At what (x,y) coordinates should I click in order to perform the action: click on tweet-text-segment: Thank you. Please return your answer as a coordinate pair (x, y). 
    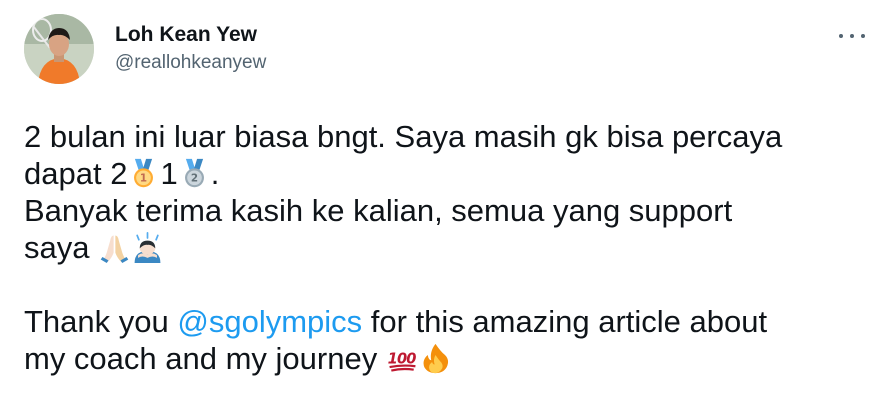
    Looking at the image, I should click on (101, 321).